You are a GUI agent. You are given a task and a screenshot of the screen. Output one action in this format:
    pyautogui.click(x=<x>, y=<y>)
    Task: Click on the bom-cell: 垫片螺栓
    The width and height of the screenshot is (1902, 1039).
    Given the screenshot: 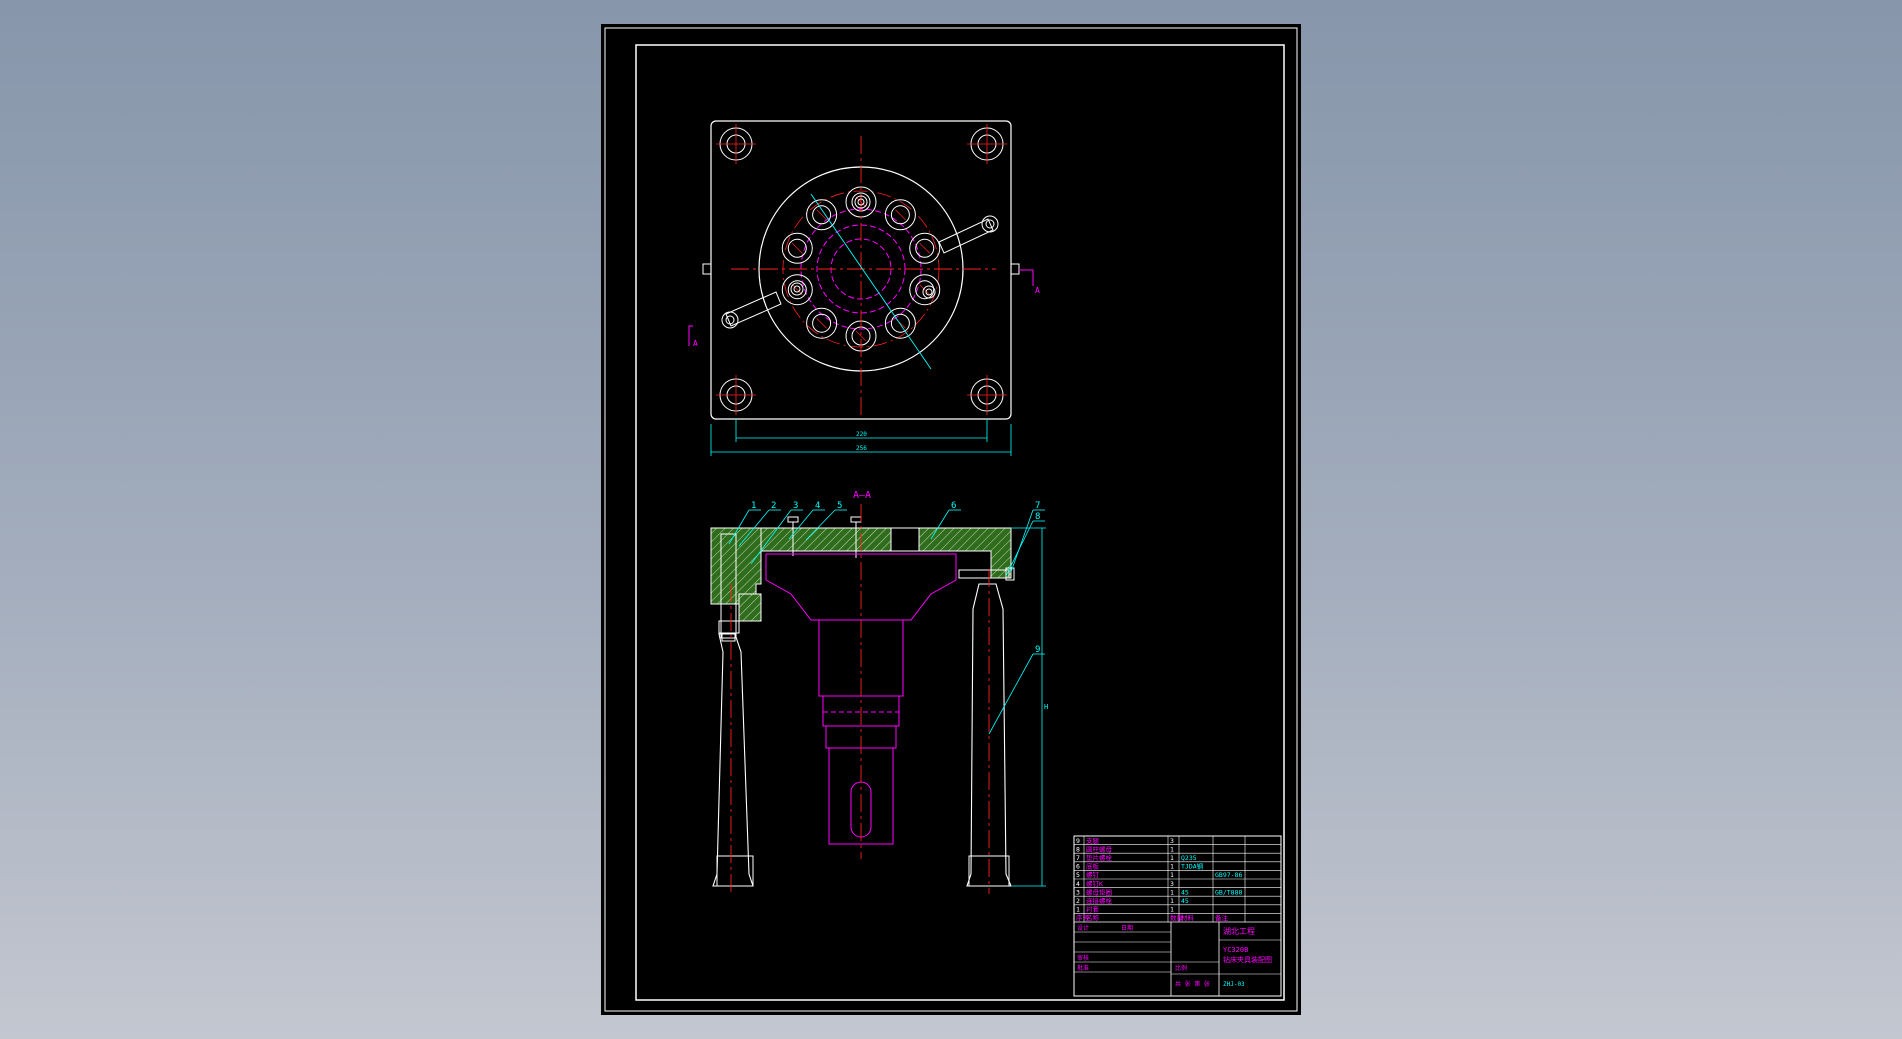 What is the action you would take?
    pyautogui.click(x=1099, y=857)
    